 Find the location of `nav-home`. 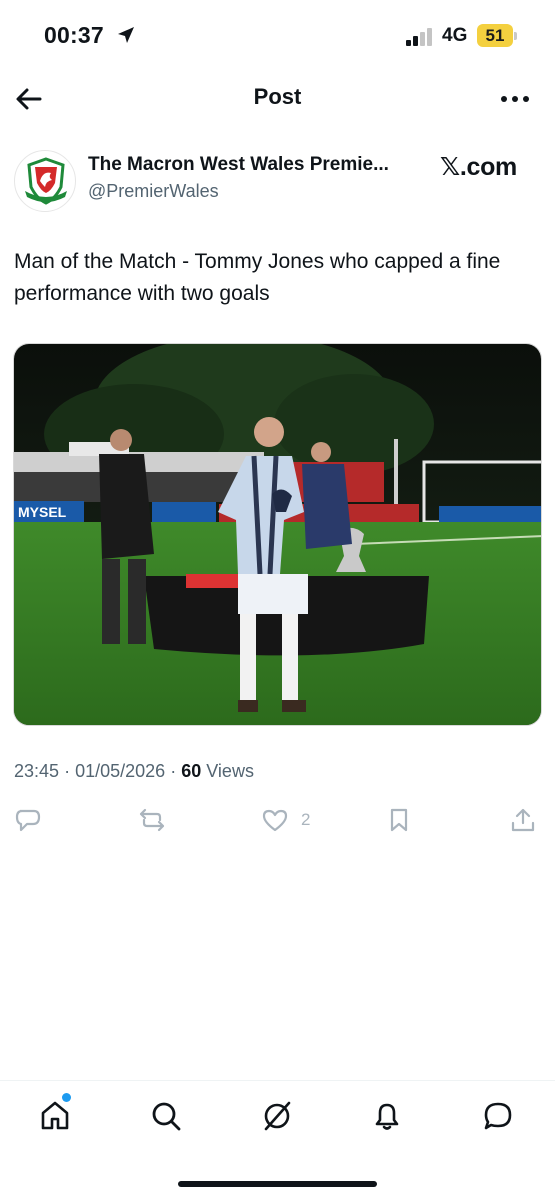

nav-home is located at coordinates (55, 1116).